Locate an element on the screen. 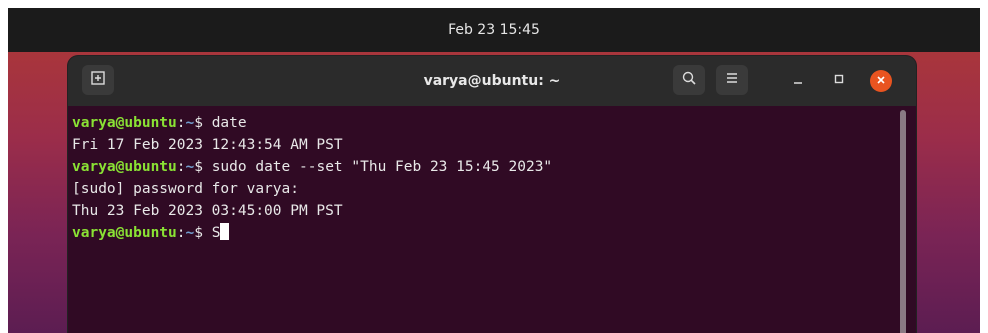 The width and height of the screenshot is (988, 333). search-icon is located at coordinates (689, 80).